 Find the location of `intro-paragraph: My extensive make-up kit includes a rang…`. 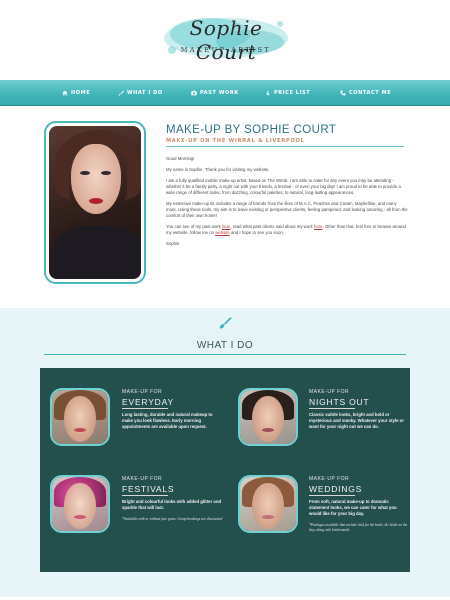

intro-paragraph: My extensive make-up kit includes a rang… is located at coordinates (287, 209).